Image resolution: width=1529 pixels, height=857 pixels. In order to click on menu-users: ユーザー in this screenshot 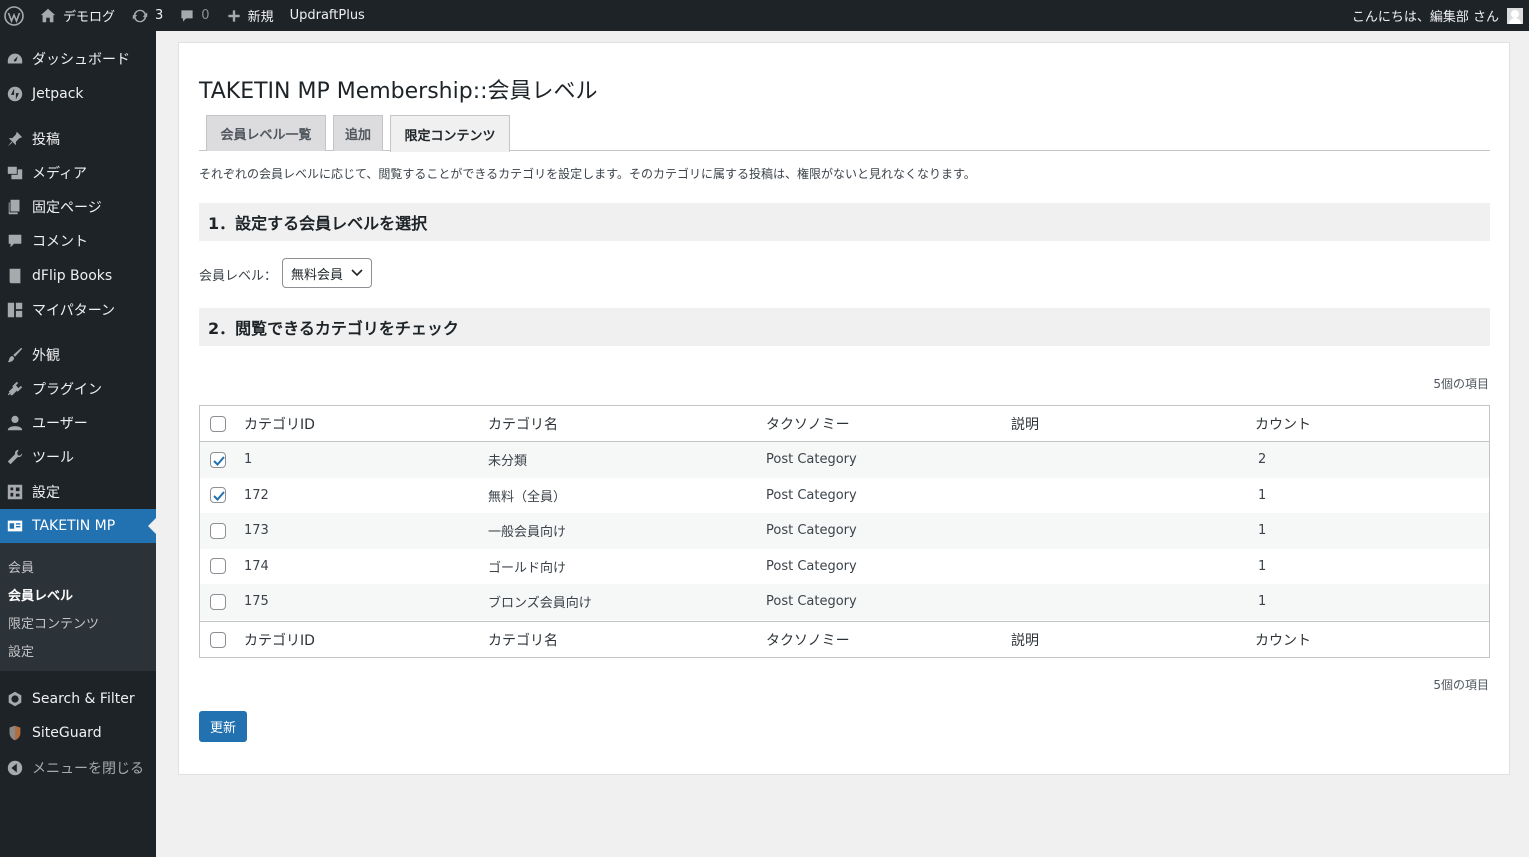, I will do `click(78, 423)`.